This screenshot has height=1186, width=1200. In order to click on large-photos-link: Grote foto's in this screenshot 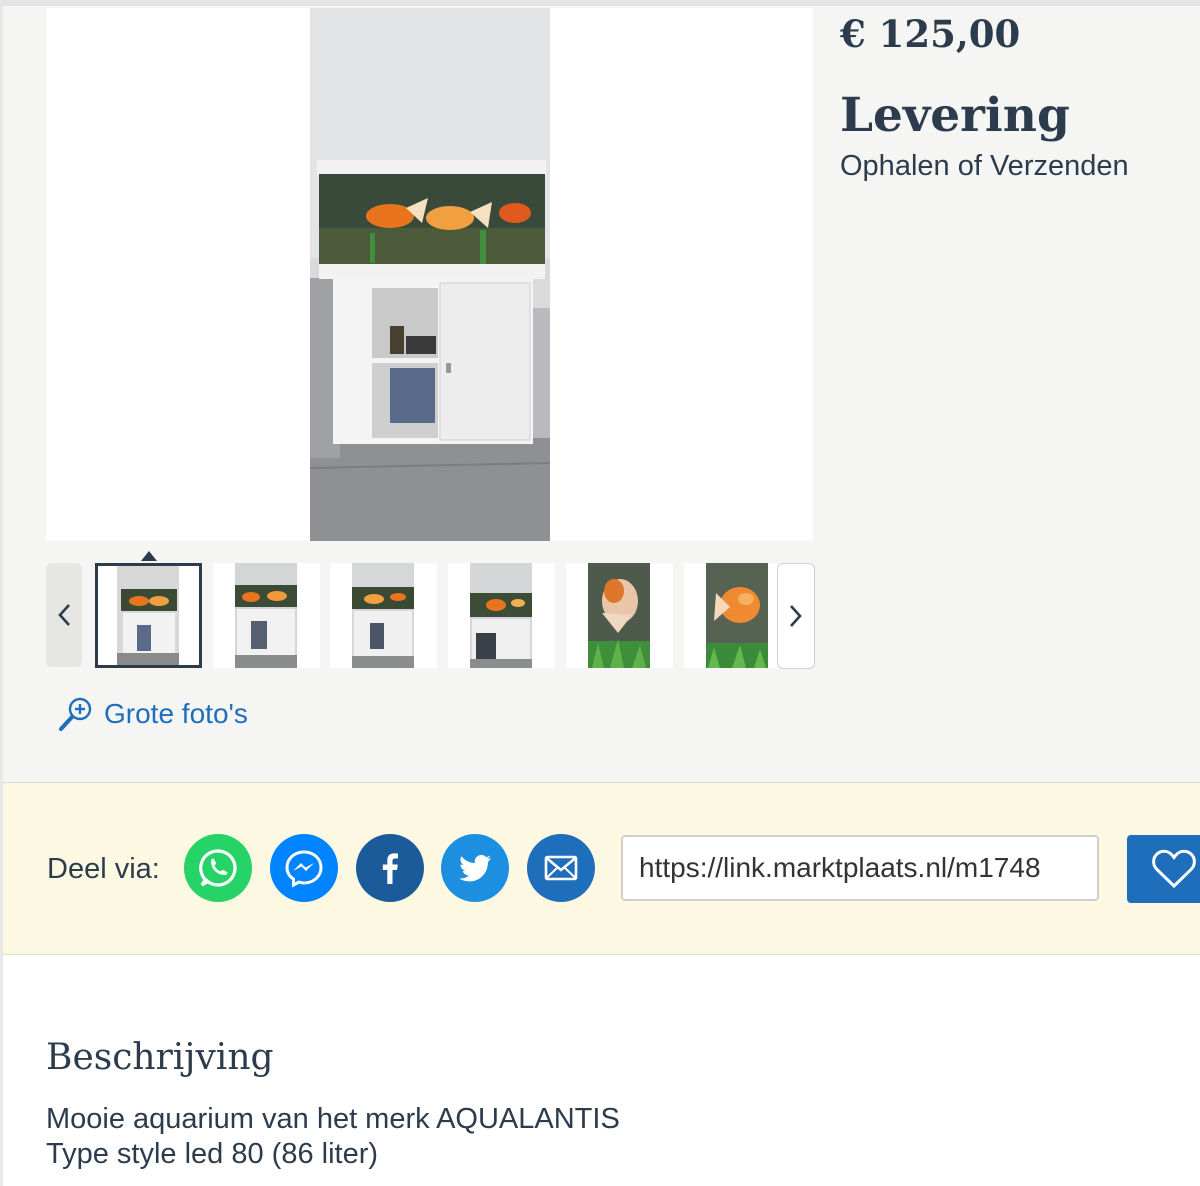, I will do `click(153, 714)`.